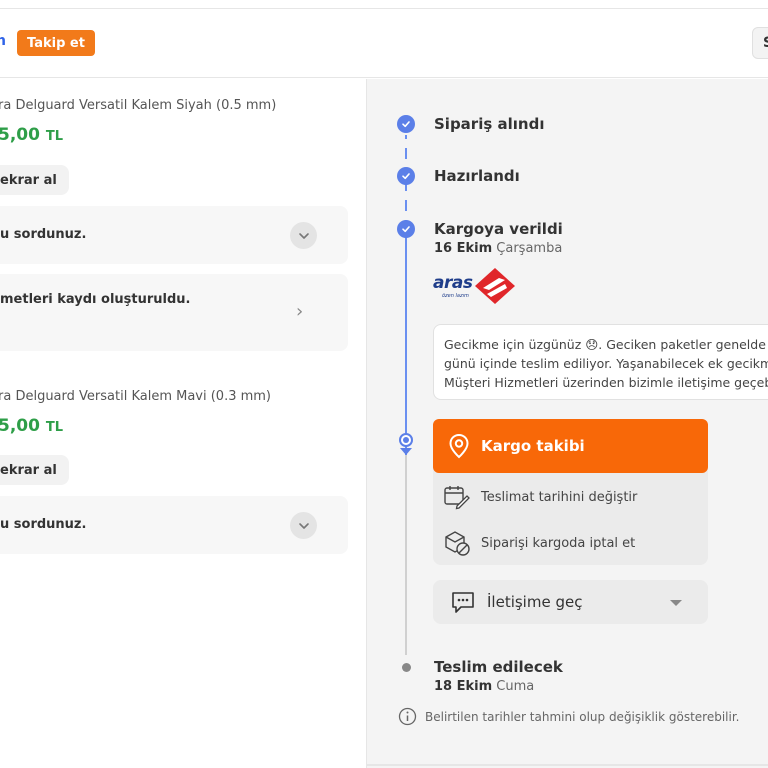  Describe the element at coordinates (95, 299) in the screenshot. I see `service-record-text: metleri kaydı oluşturuldu.` at that location.